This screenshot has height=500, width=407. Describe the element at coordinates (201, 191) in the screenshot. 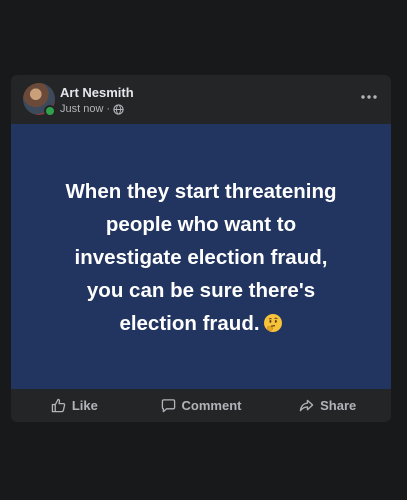

I see `post-text-line: When they start threatening` at that location.